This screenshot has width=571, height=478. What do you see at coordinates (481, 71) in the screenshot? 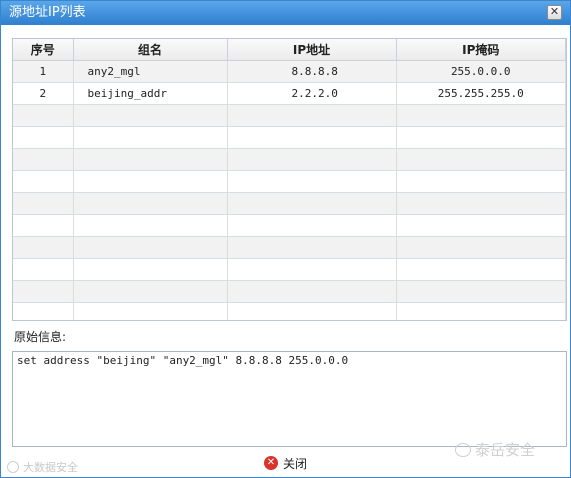
I see `cell-ip-mask: 255.0.0.0` at bounding box center [481, 71].